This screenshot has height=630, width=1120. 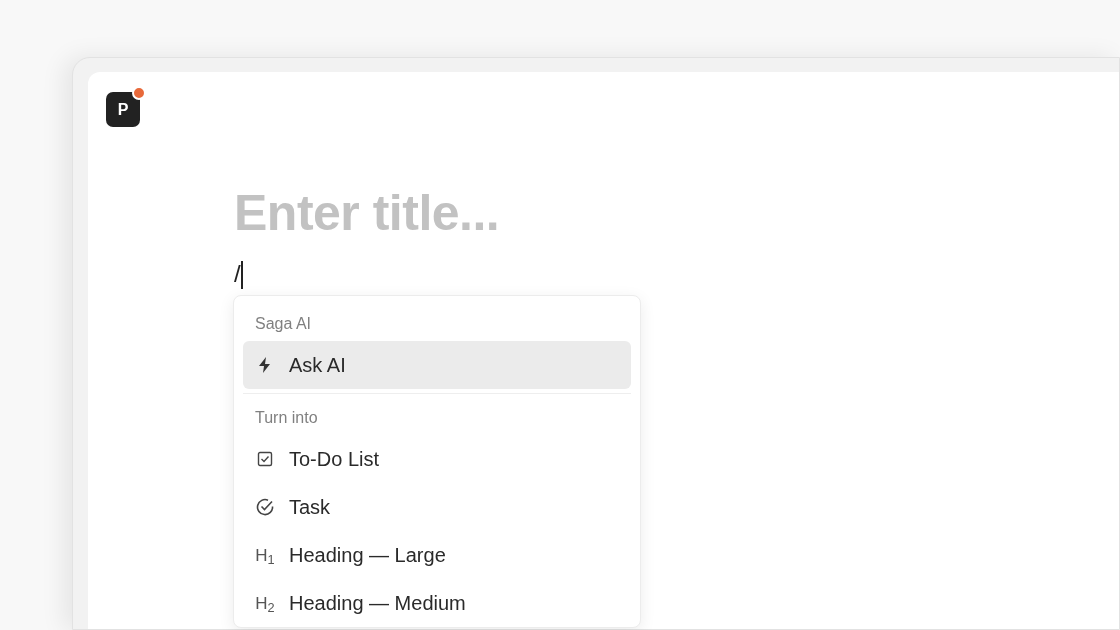 What do you see at coordinates (237, 274) in the screenshot?
I see `body-text: /` at bounding box center [237, 274].